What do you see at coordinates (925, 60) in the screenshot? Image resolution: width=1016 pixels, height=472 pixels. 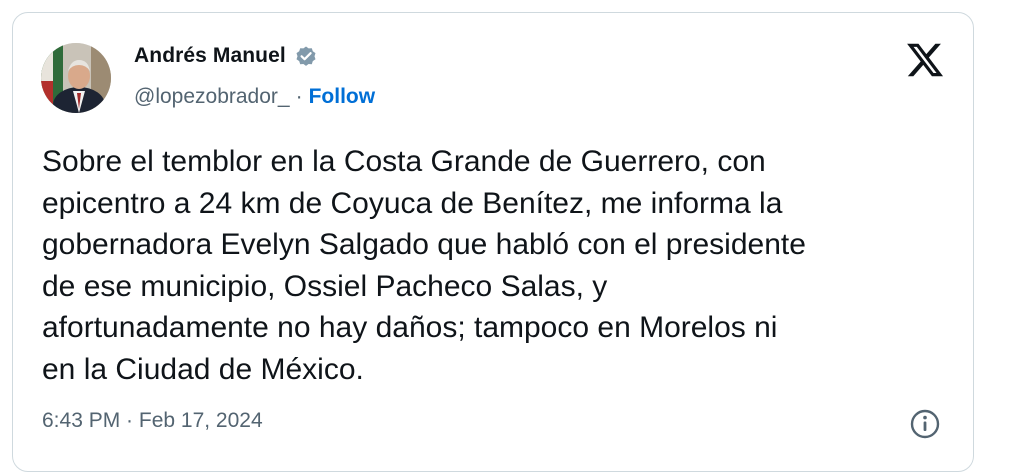 I see `x-logo-icon` at bounding box center [925, 60].